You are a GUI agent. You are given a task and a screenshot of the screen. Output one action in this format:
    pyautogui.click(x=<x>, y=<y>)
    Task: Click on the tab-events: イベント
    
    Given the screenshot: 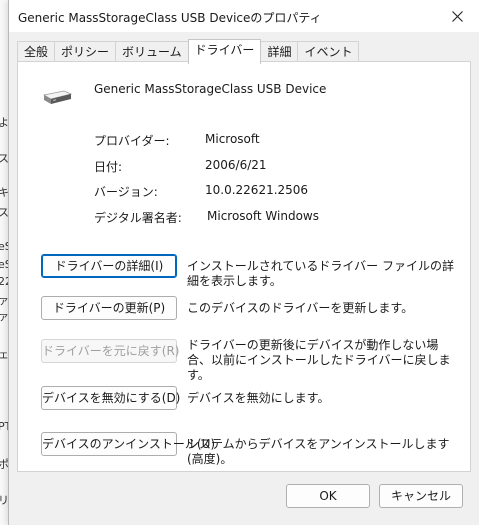 What is the action you would take?
    pyautogui.click(x=328, y=51)
    